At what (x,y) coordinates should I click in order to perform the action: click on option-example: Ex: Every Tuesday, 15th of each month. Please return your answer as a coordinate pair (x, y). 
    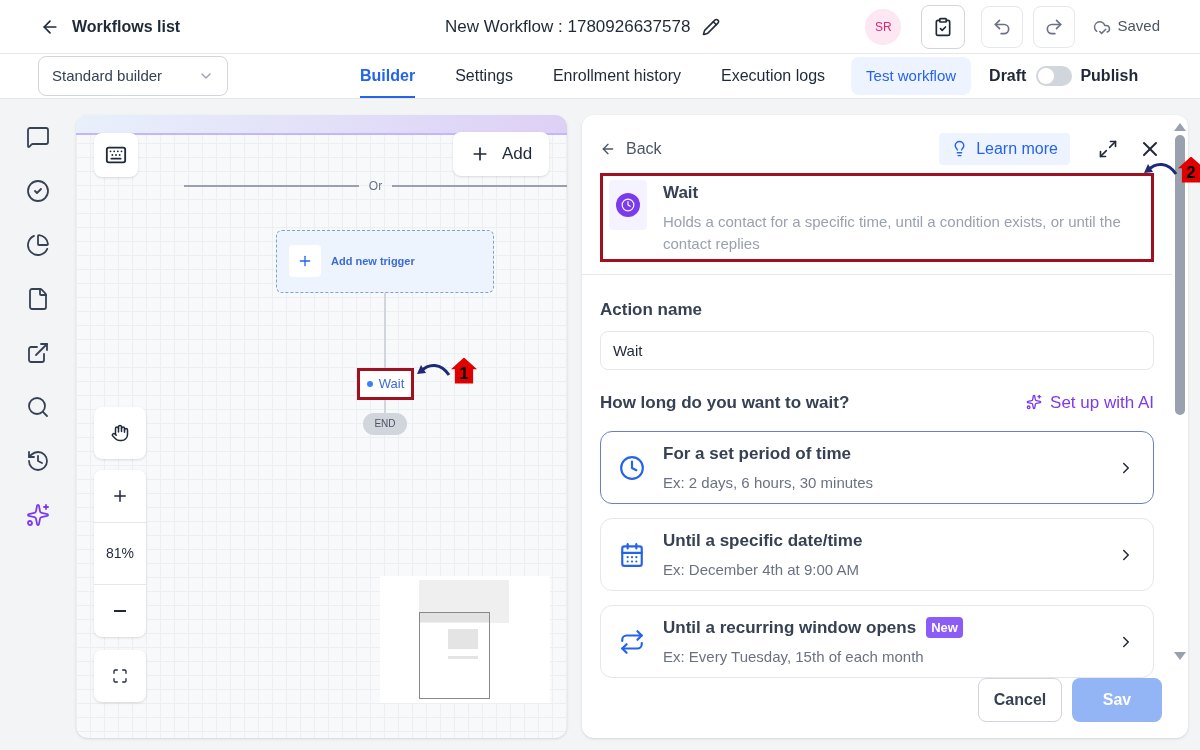
    Looking at the image, I should click on (794, 657).